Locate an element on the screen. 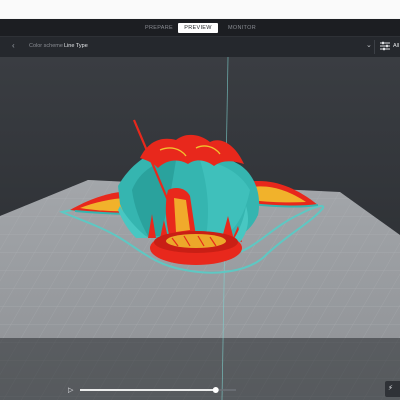 This screenshot has width=400, height=400. tab-prepare: PREPARE is located at coordinates (159, 28).